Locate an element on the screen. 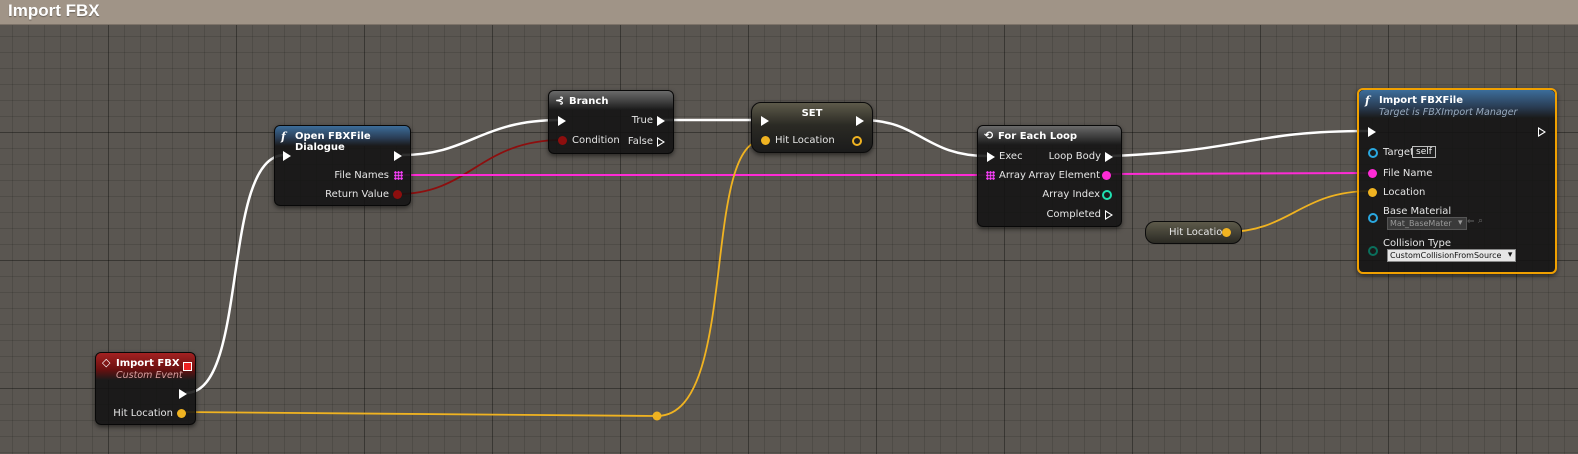 The image size is (1578, 454). exec-wire-event-open is located at coordinates (235, 274).